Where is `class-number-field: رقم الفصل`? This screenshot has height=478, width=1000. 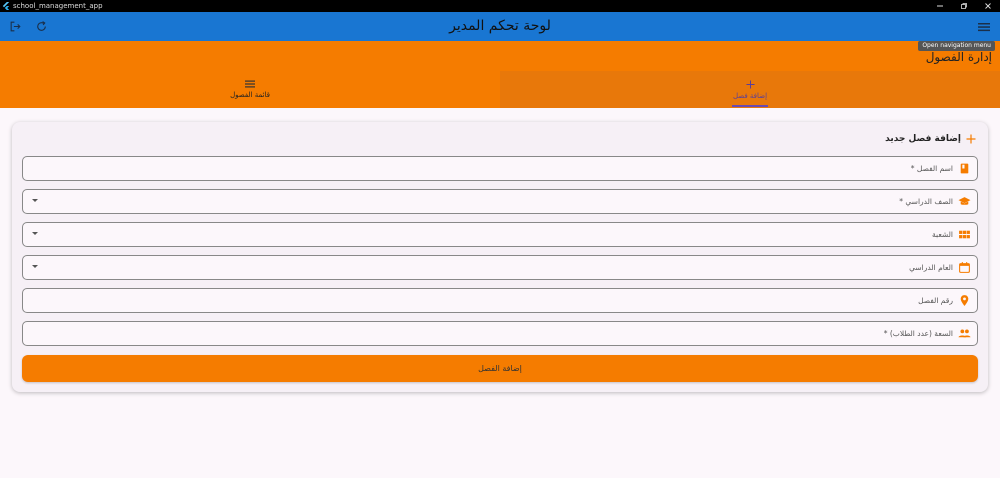
class-number-field: رقم الفصل is located at coordinates (500, 300).